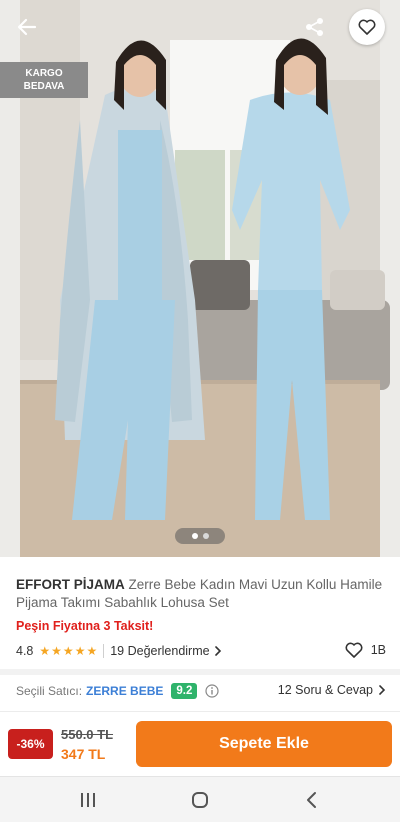 Image resolution: width=400 pixels, height=822 pixels. I want to click on current-price: 347 TL, so click(83, 754).